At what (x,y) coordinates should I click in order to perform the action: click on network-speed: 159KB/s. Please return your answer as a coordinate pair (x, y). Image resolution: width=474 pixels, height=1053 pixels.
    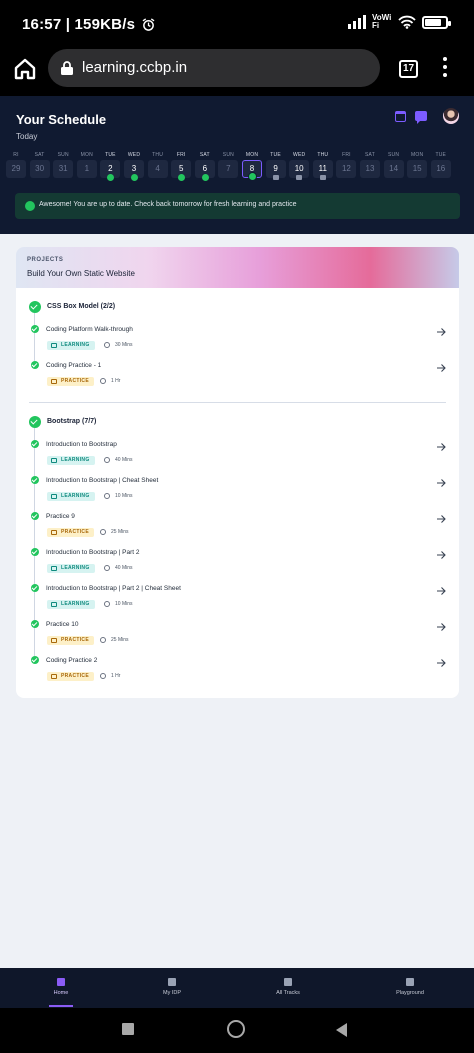
    Looking at the image, I should click on (105, 24).